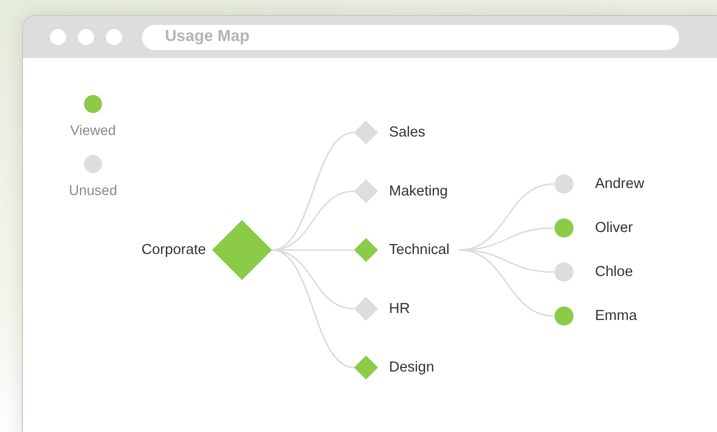 The height and width of the screenshot is (432, 717). I want to click on node-label: Technical, so click(419, 250).